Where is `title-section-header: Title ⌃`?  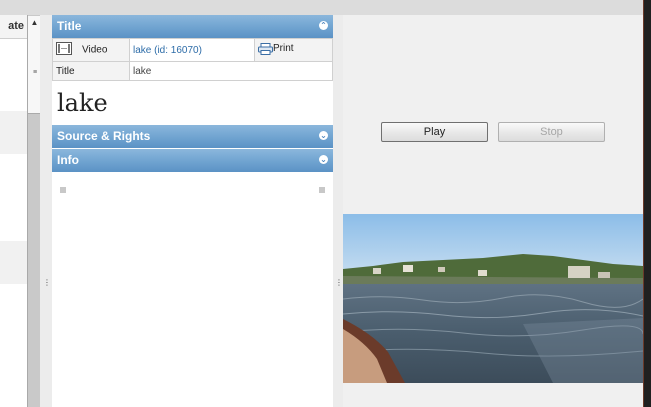
title-section-header: Title ⌃ is located at coordinates (192, 26).